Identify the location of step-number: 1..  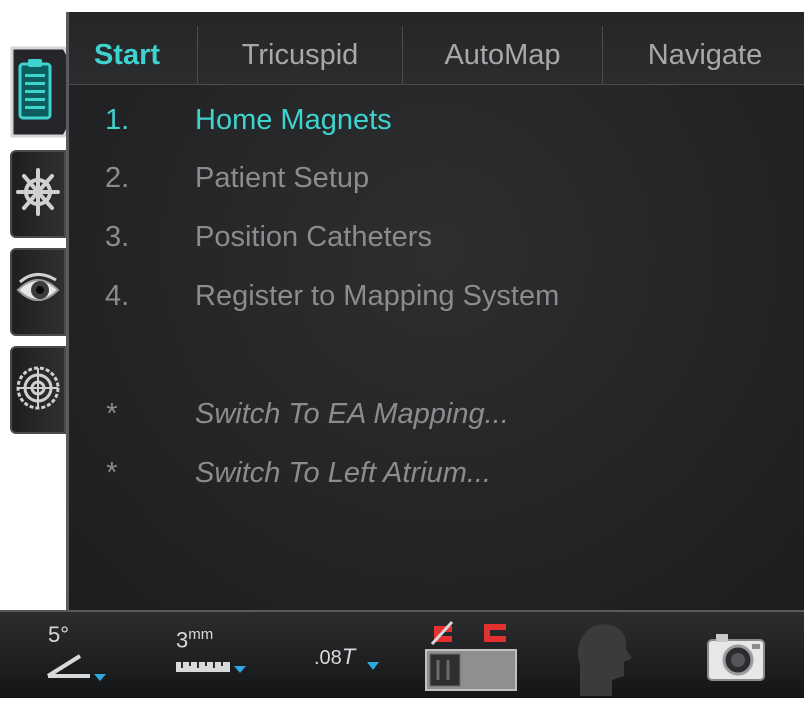
(117, 120).